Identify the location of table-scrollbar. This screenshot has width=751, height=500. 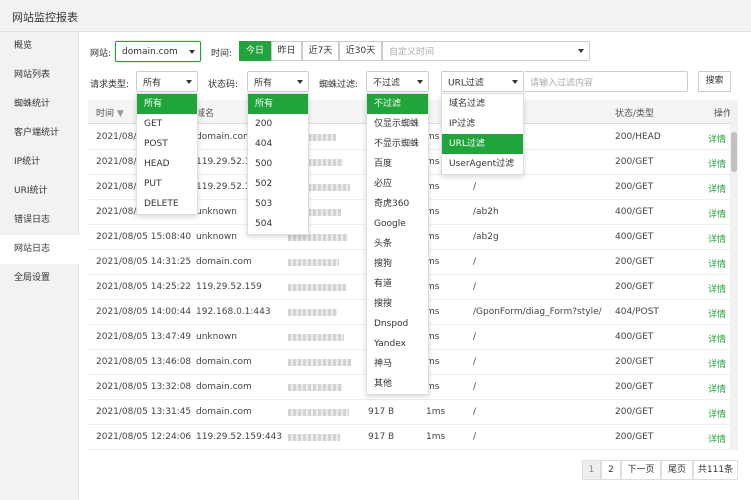
(734, 275).